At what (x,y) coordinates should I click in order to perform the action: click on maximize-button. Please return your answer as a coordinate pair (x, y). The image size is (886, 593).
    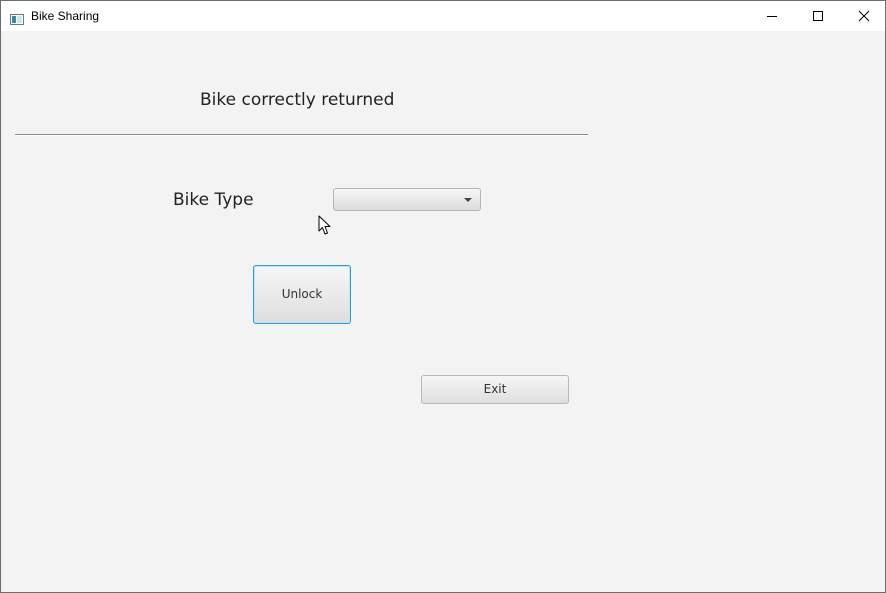
    Looking at the image, I should click on (818, 16).